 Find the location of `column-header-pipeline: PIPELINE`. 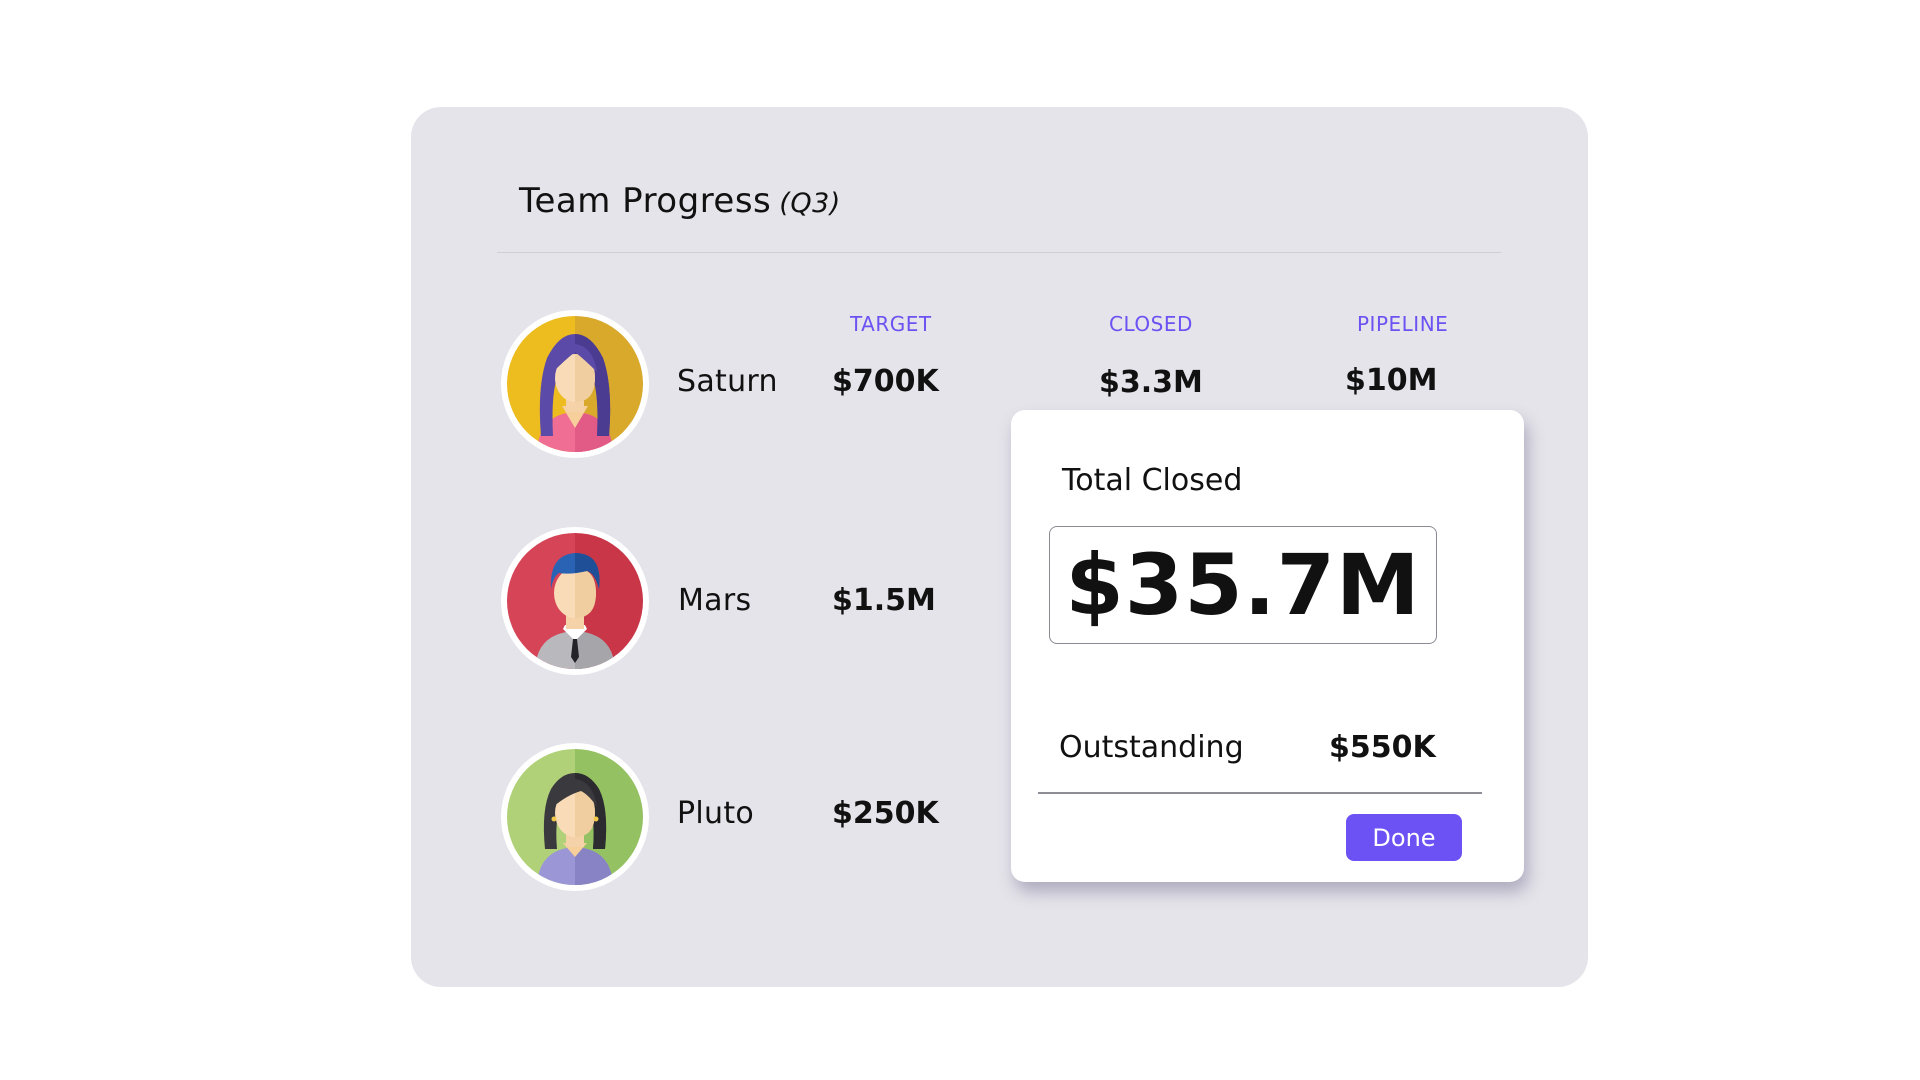

column-header-pipeline: PIPELINE is located at coordinates (1403, 324).